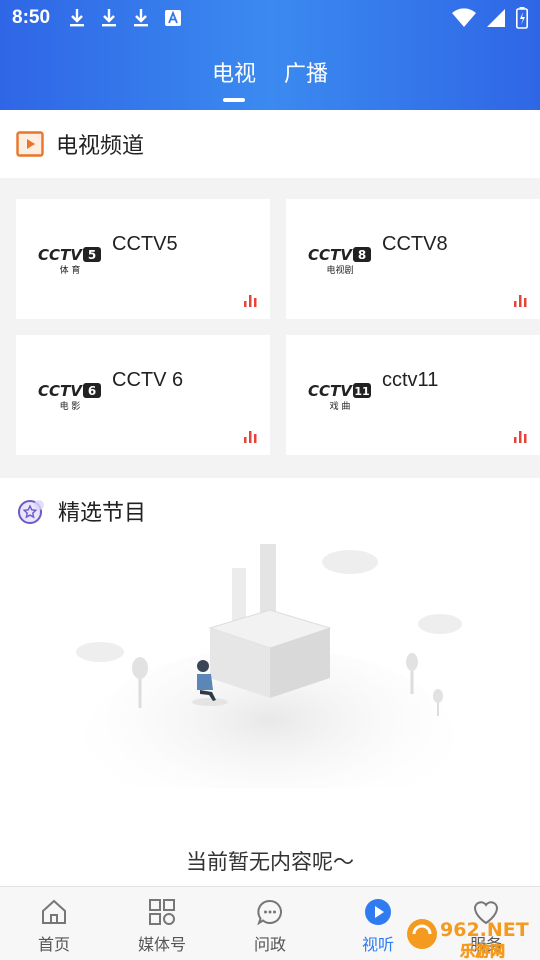 Image resolution: width=540 pixels, height=960 pixels. I want to click on nav-inquiry: 问政, so click(270, 923).